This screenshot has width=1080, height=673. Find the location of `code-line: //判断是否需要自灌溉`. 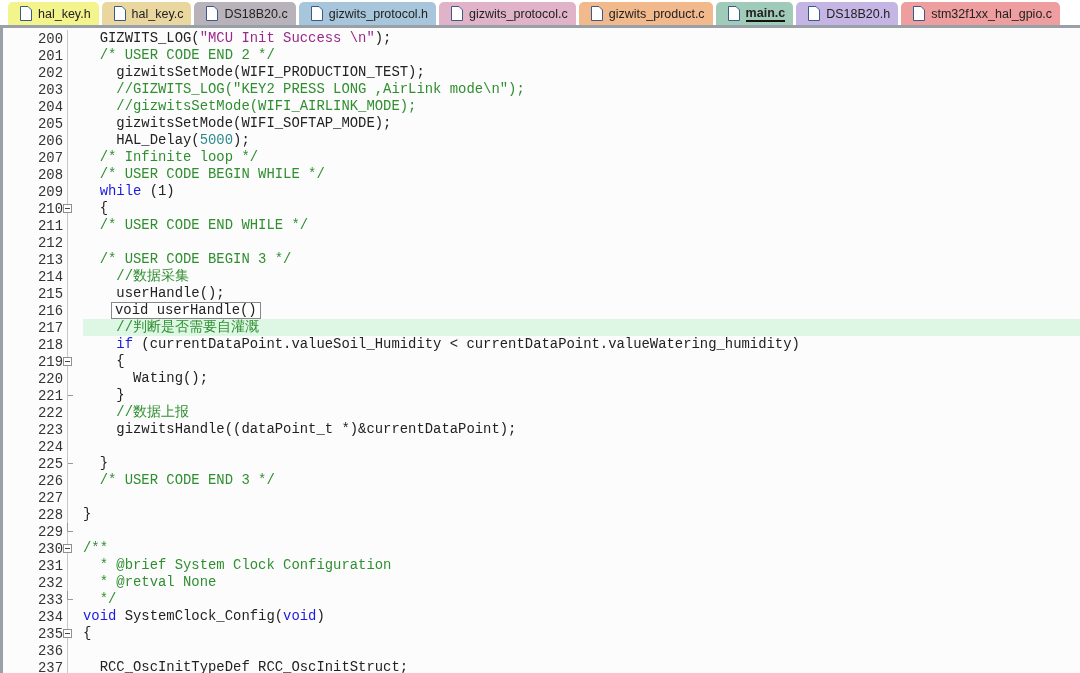

code-line: //判断是否需要自灌溉 is located at coordinates (187, 327).